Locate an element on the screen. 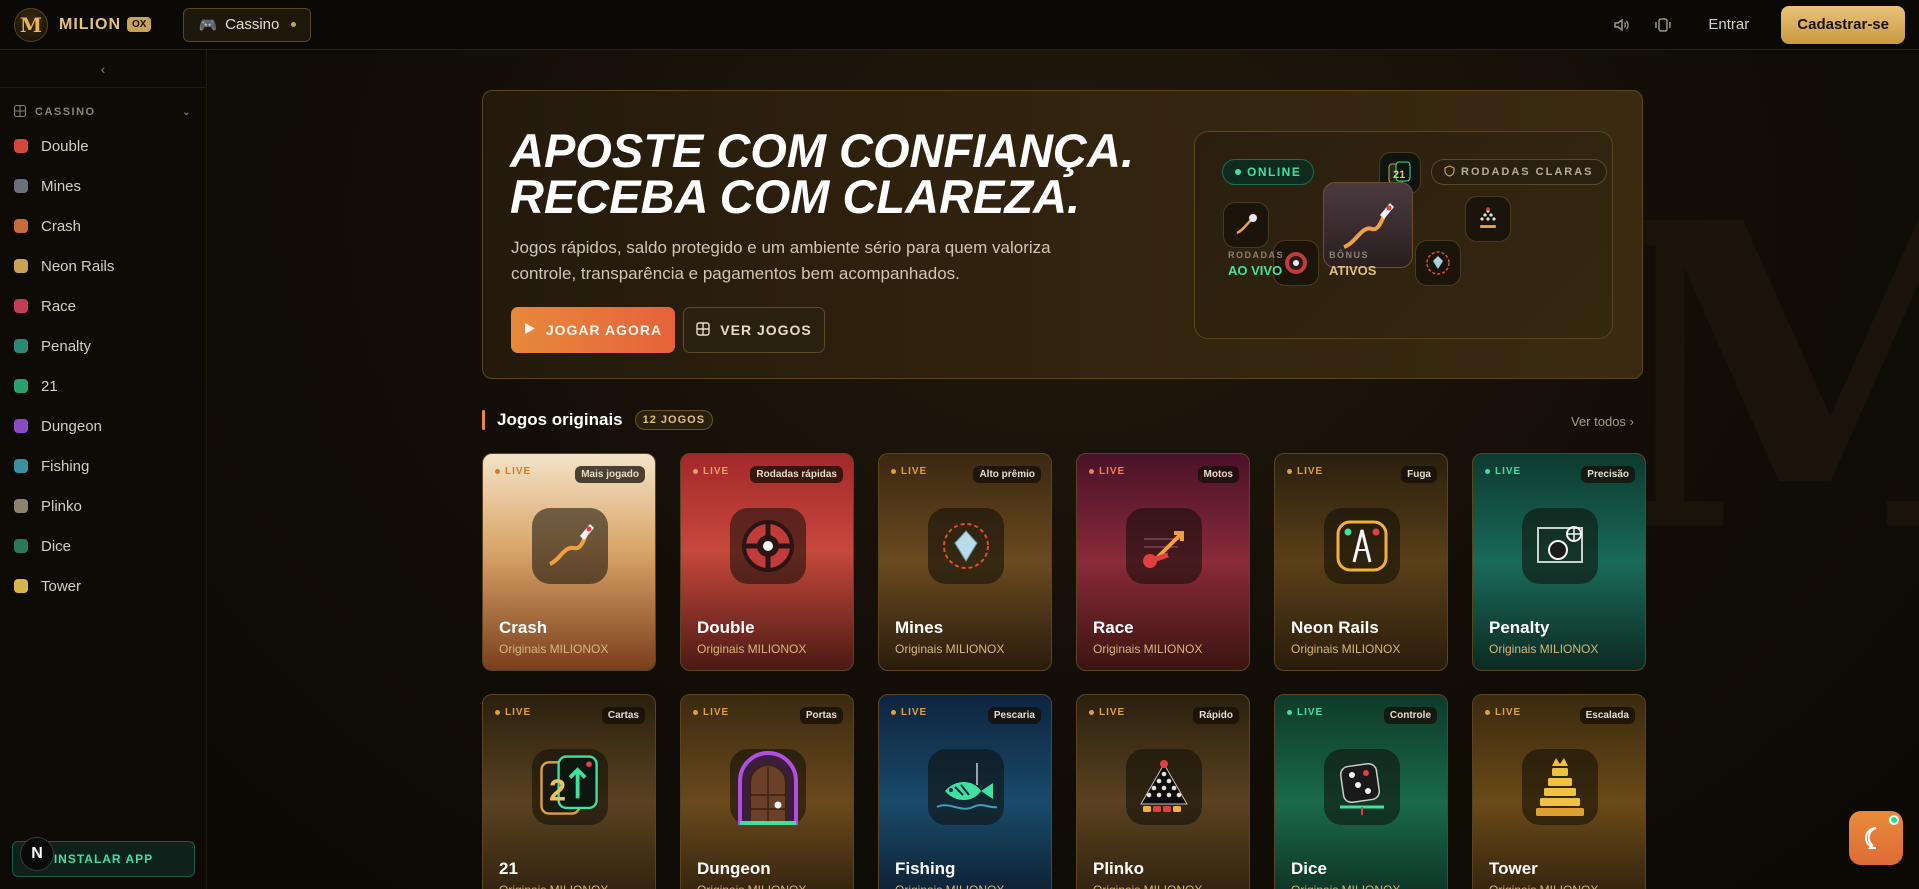  game-card-tower: LIVE Escalada Tower Originais MILIONOX is located at coordinates (1559, 791).